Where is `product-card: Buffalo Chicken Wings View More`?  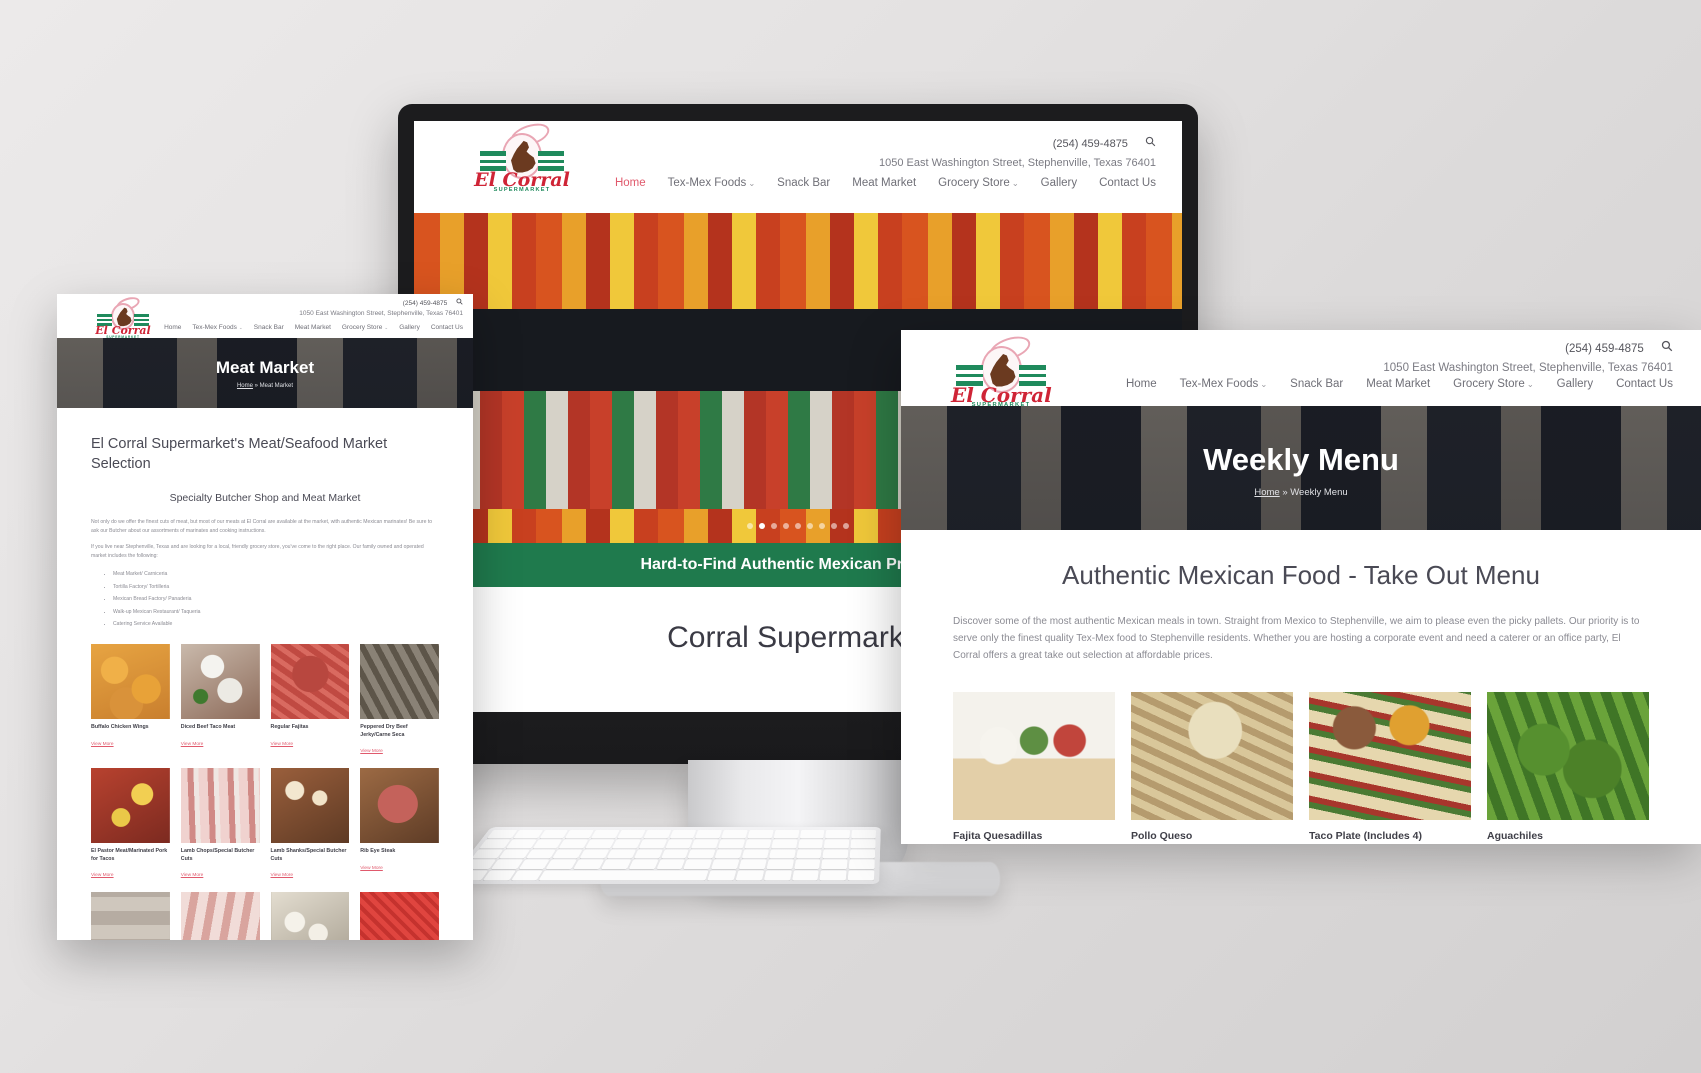
product-card: Buffalo Chicken Wings View More is located at coordinates (130, 700).